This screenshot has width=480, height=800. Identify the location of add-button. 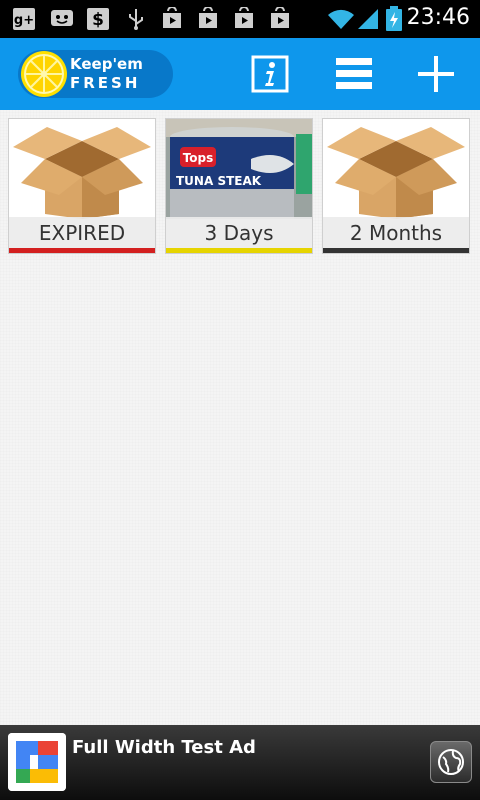
(436, 74).